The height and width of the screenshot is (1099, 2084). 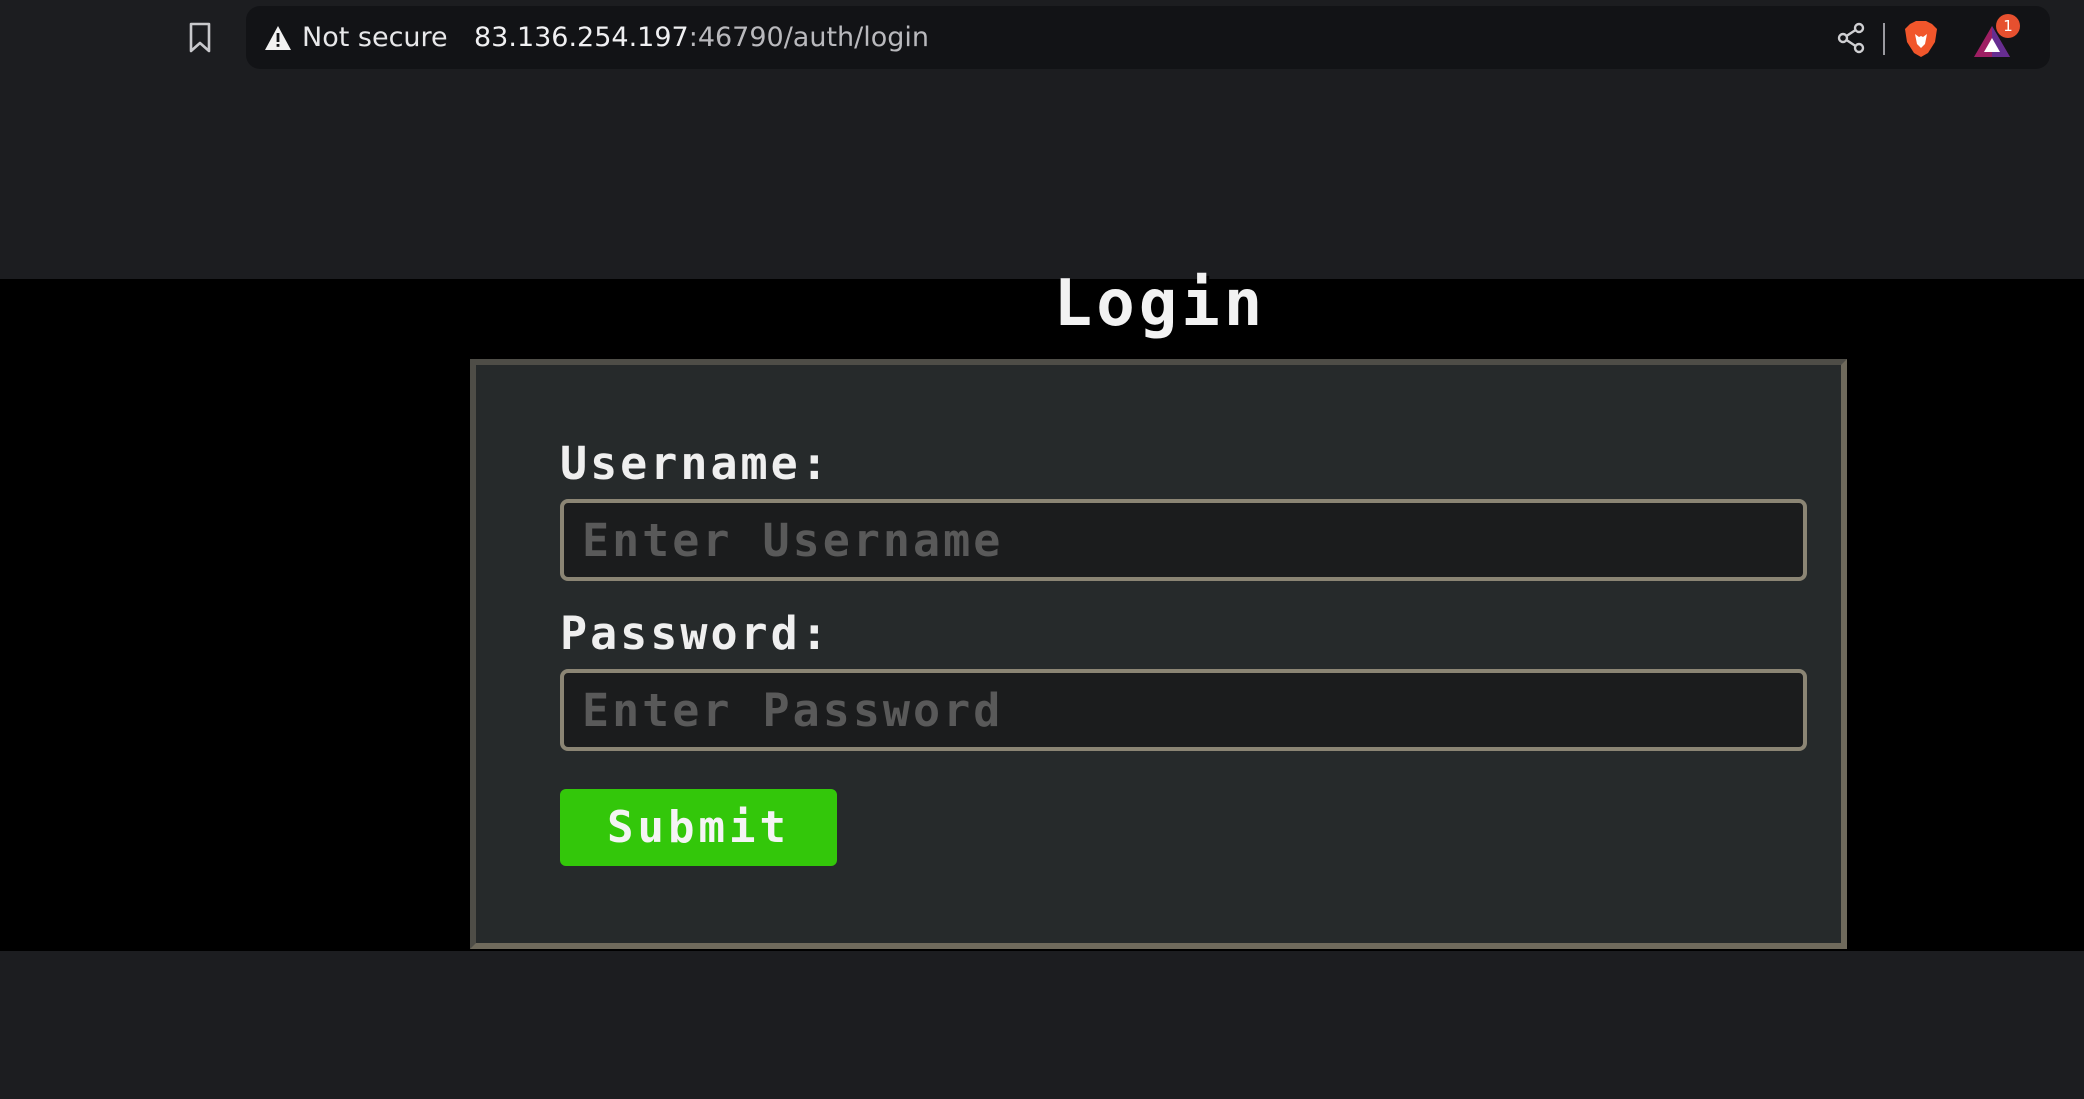 What do you see at coordinates (1183, 710) in the screenshot?
I see `password-input` at bounding box center [1183, 710].